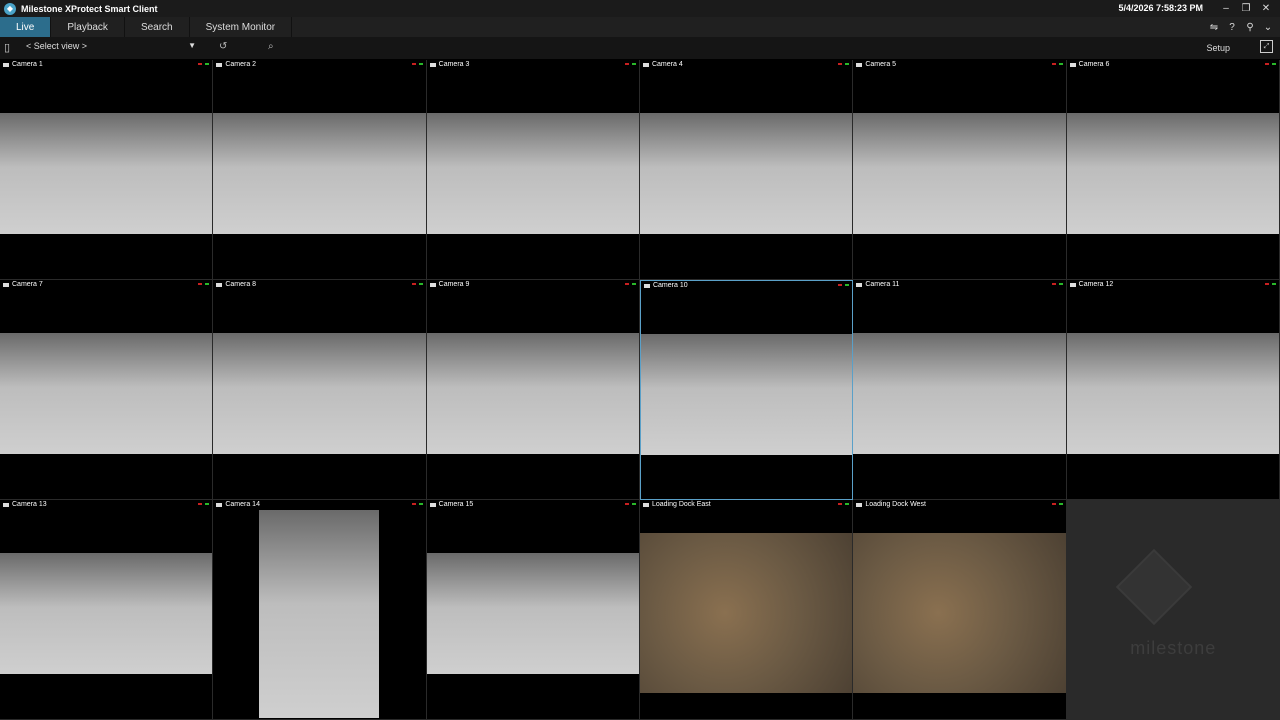  Describe the element at coordinates (242, 504) in the screenshot. I see `camera-name: Camera 14` at that location.